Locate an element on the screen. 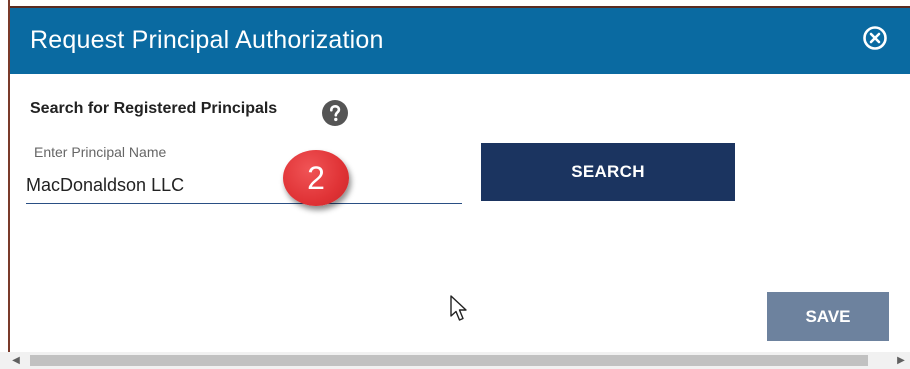  search-section-label: Search for Registered Principals is located at coordinates (154, 108).